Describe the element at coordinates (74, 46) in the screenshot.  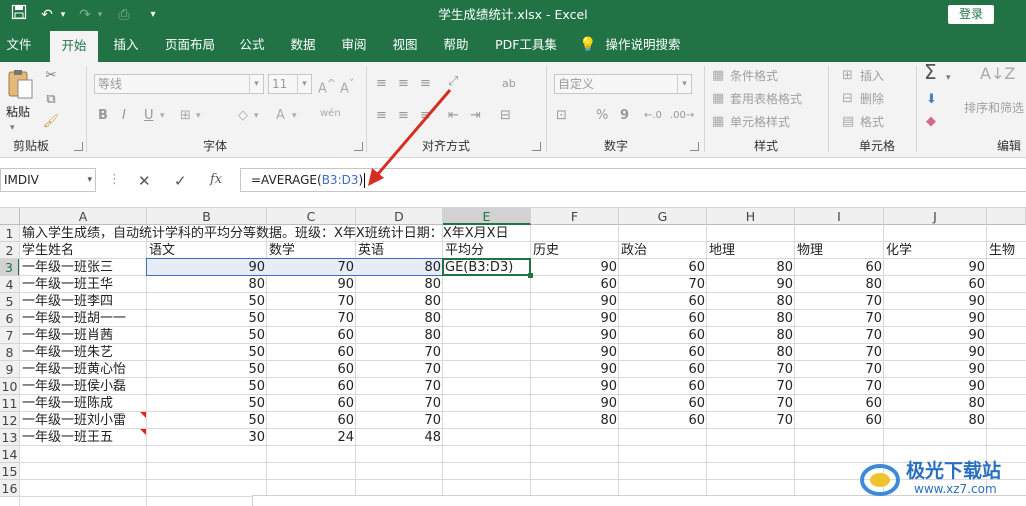
I see `tab-home: 开始` at that location.